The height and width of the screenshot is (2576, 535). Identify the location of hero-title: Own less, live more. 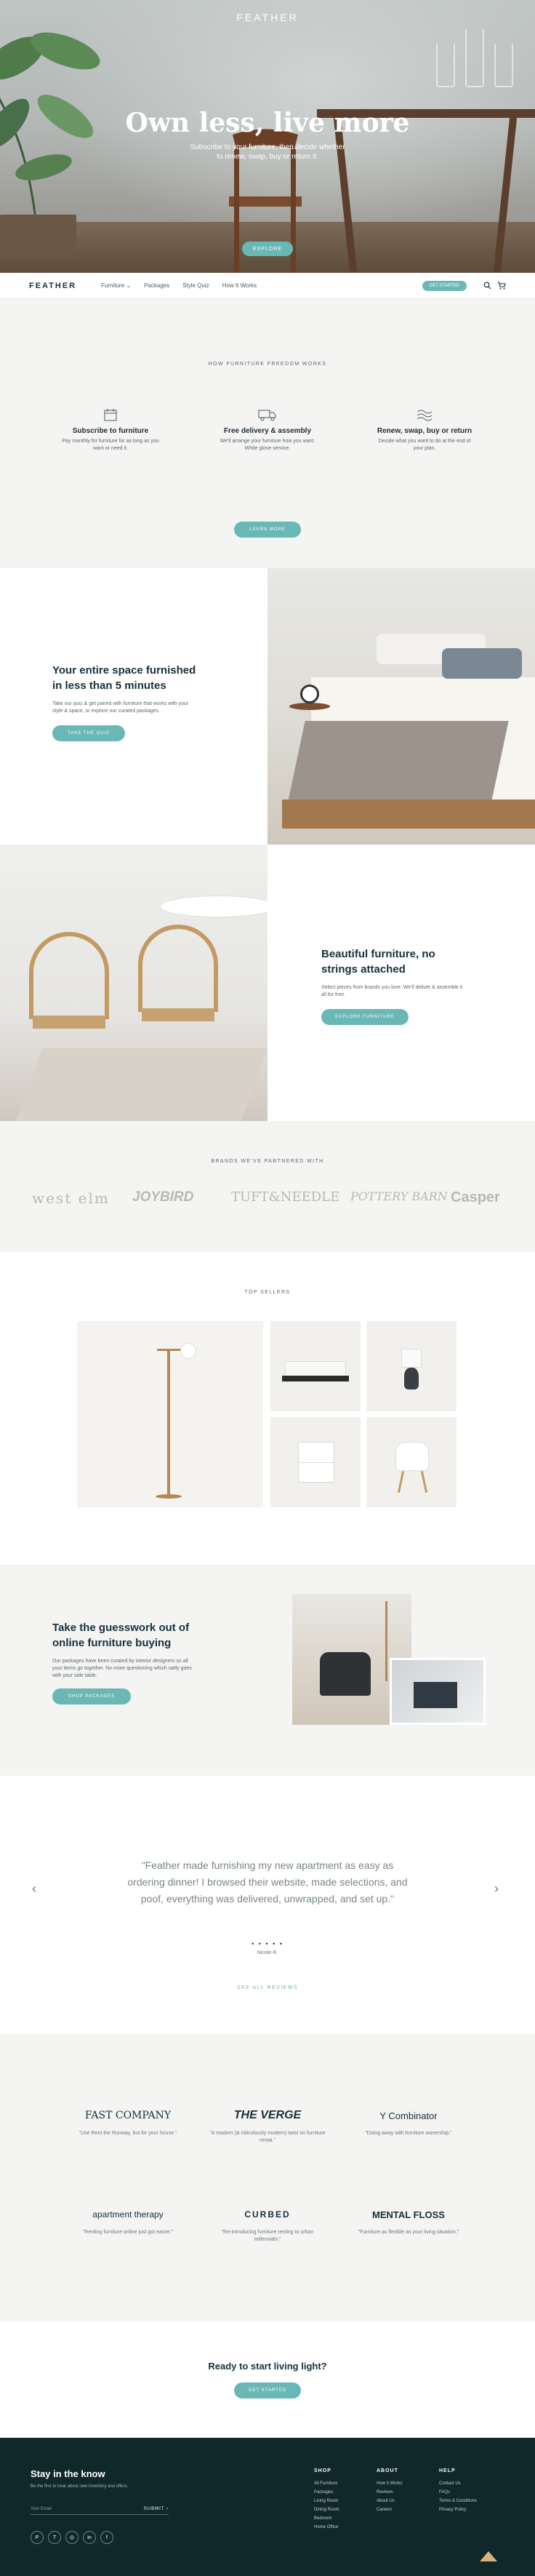
(267, 123).